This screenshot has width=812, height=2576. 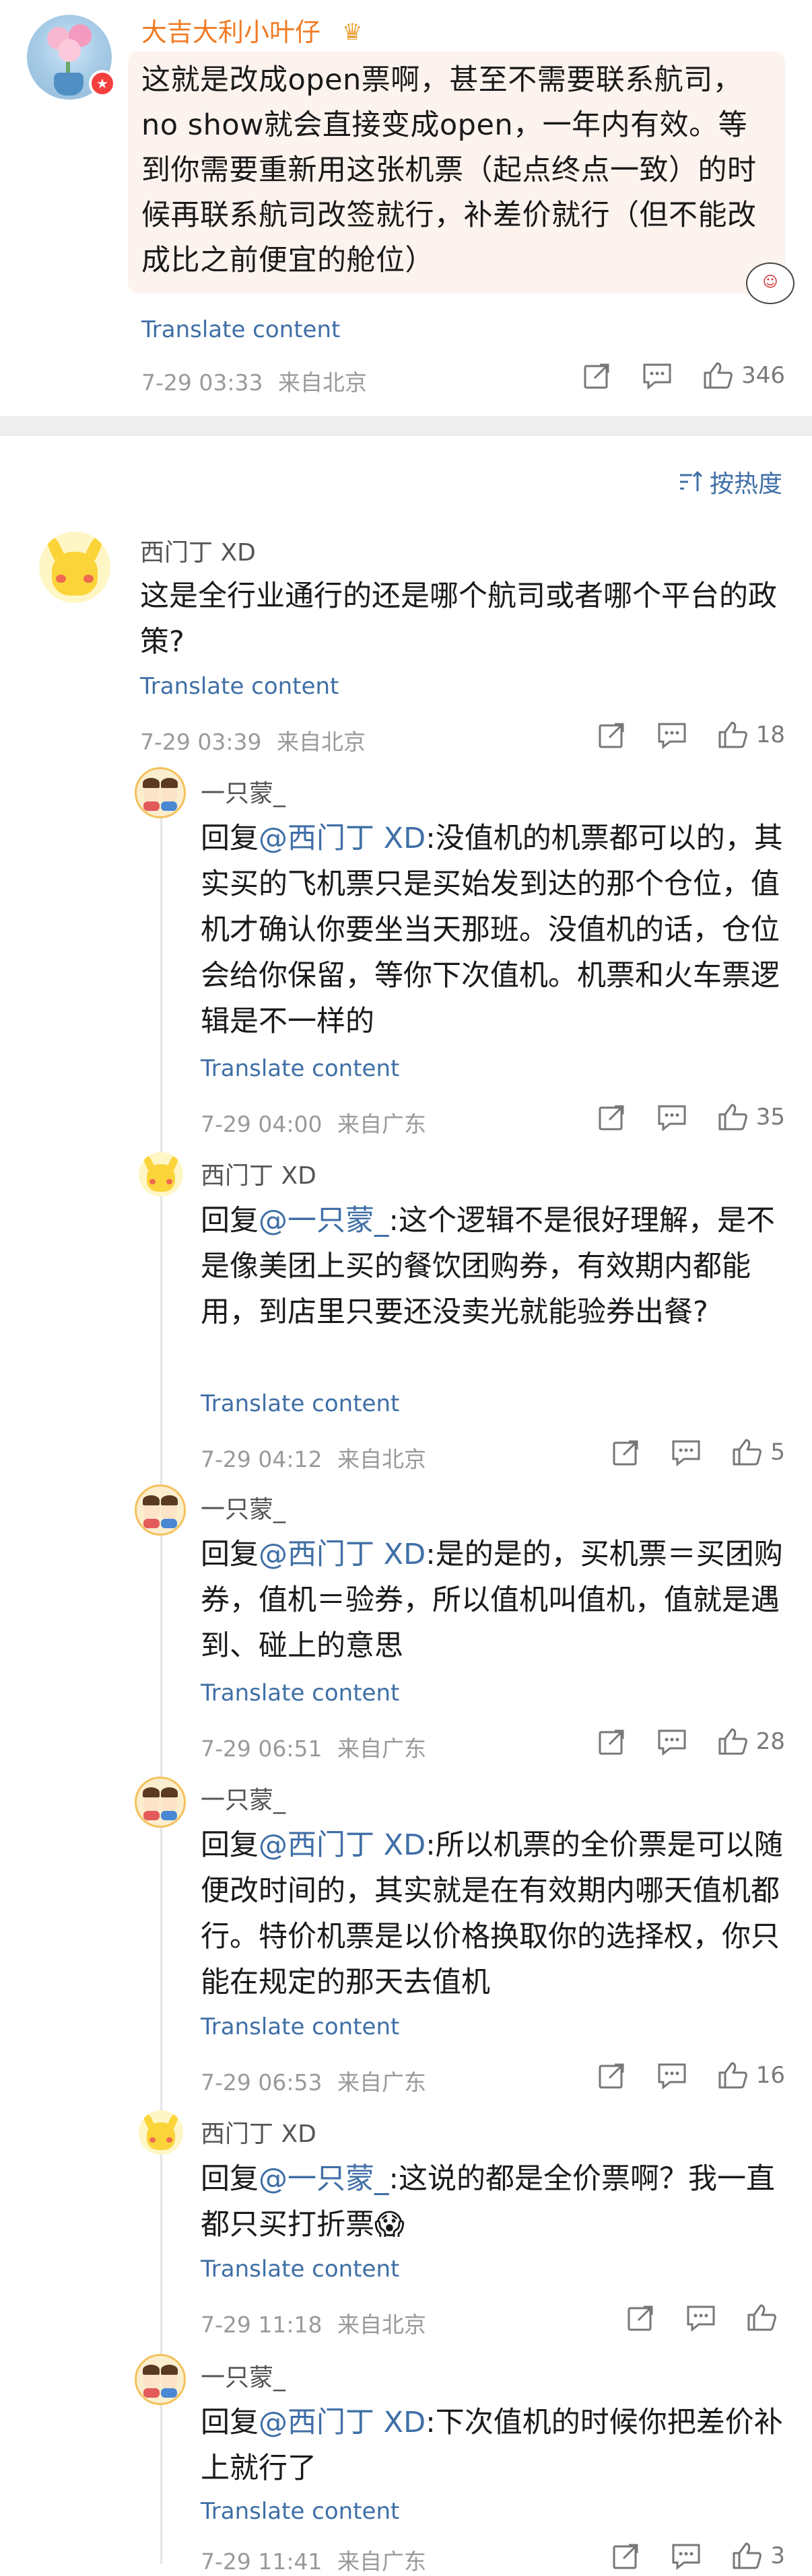 I want to click on like-count: 18, so click(x=770, y=734).